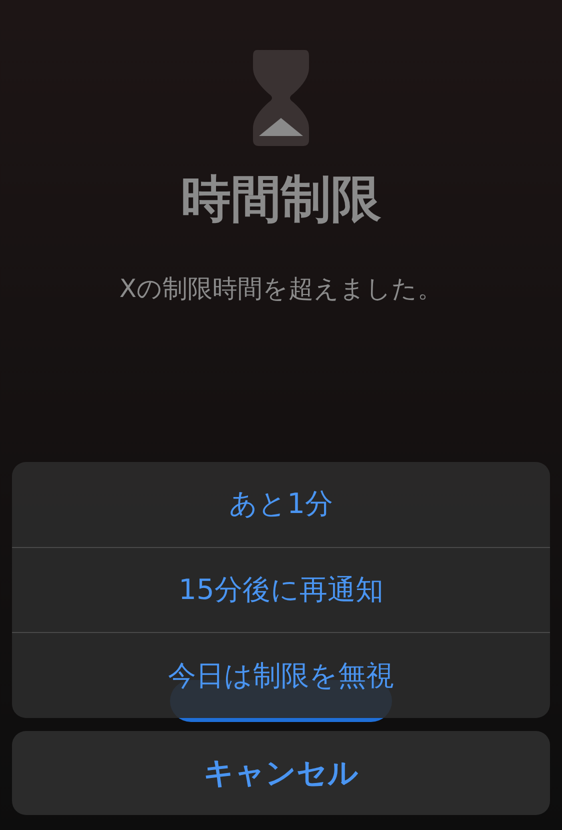 The width and height of the screenshot is (562, 830). Describe the element at coordinates (281, 98) in the screenshot. I see `hourglass-icon` at that location.